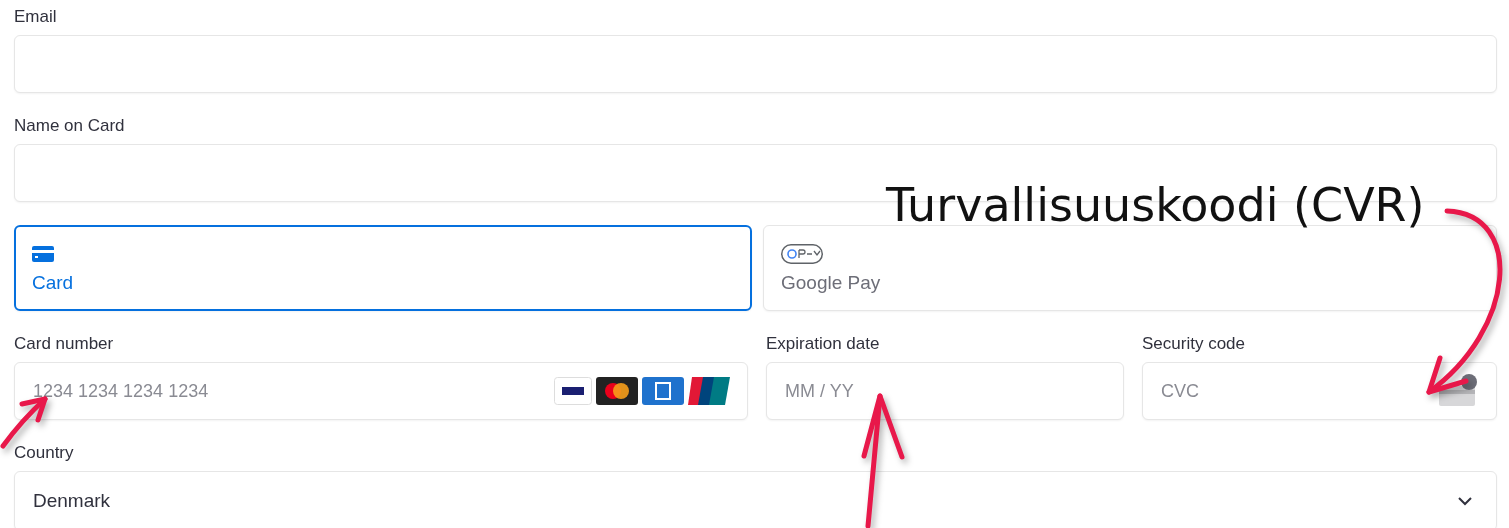 The height and width of the screenshot is (528, 1509). I want to click on country-select: Denmark, so click(755, 499).